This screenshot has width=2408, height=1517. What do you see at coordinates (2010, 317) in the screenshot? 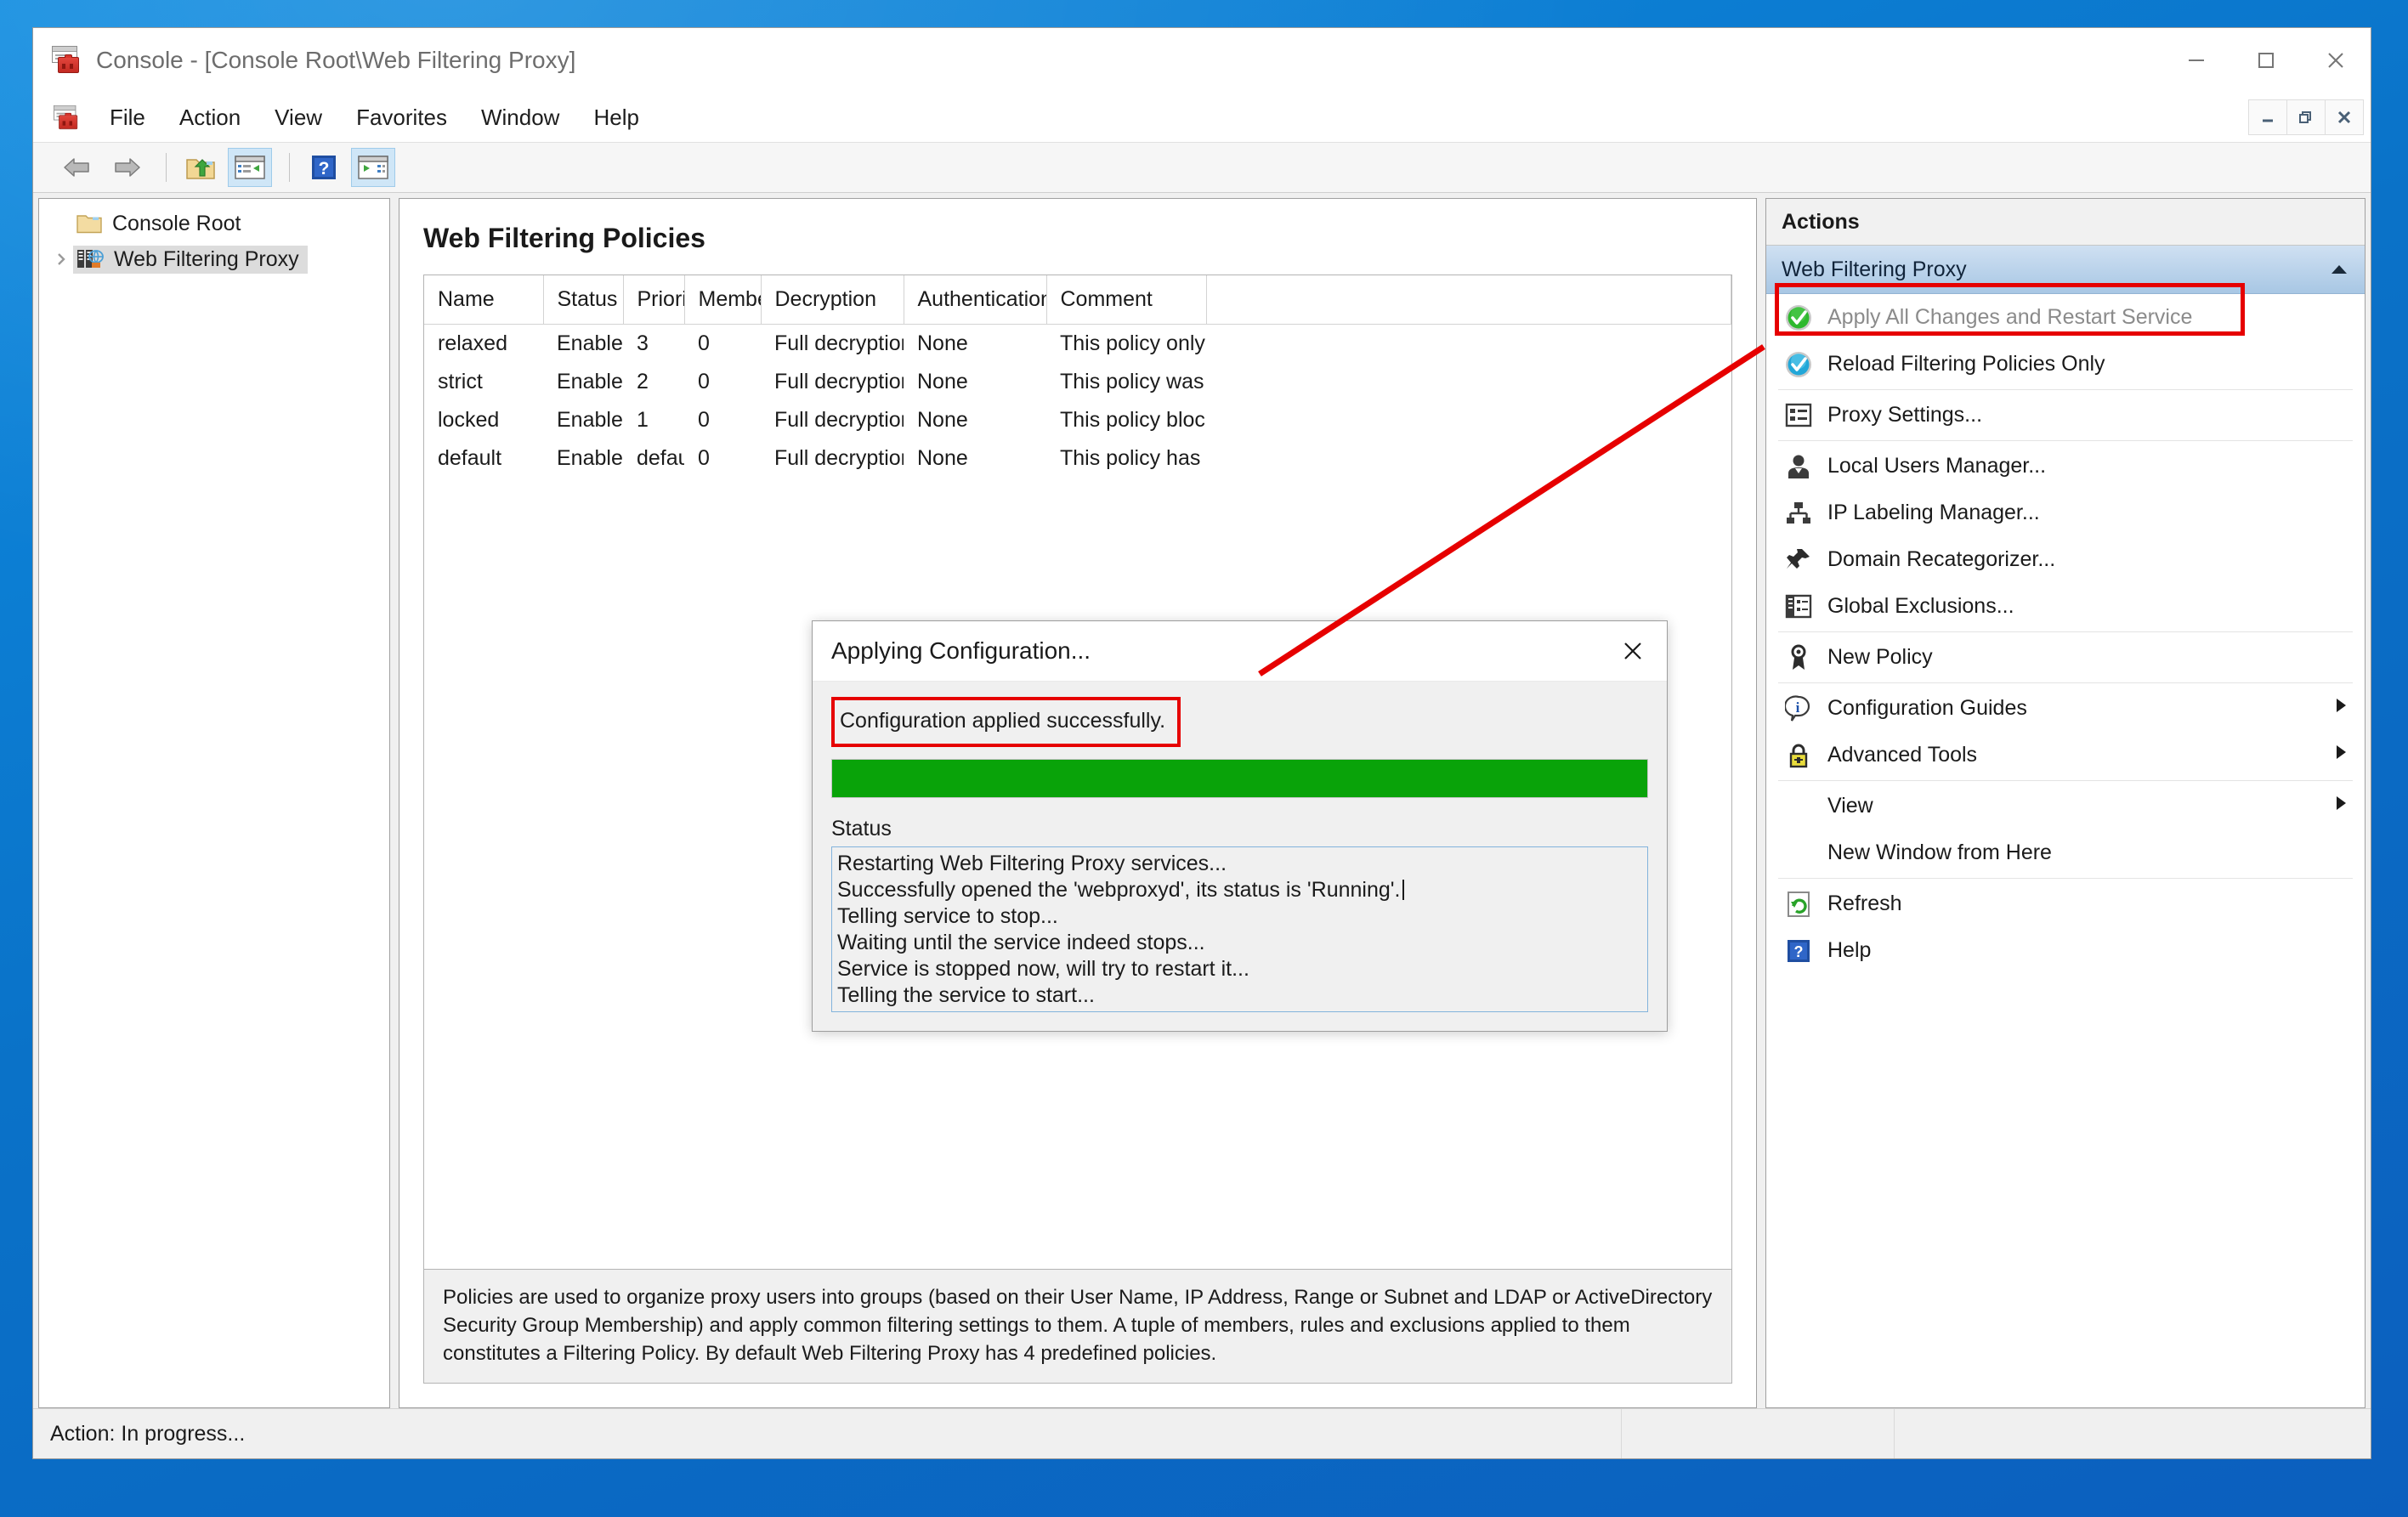
I see `action-item-label: Apply All Changes and Restart Service` at bounding box center [2010, 317].